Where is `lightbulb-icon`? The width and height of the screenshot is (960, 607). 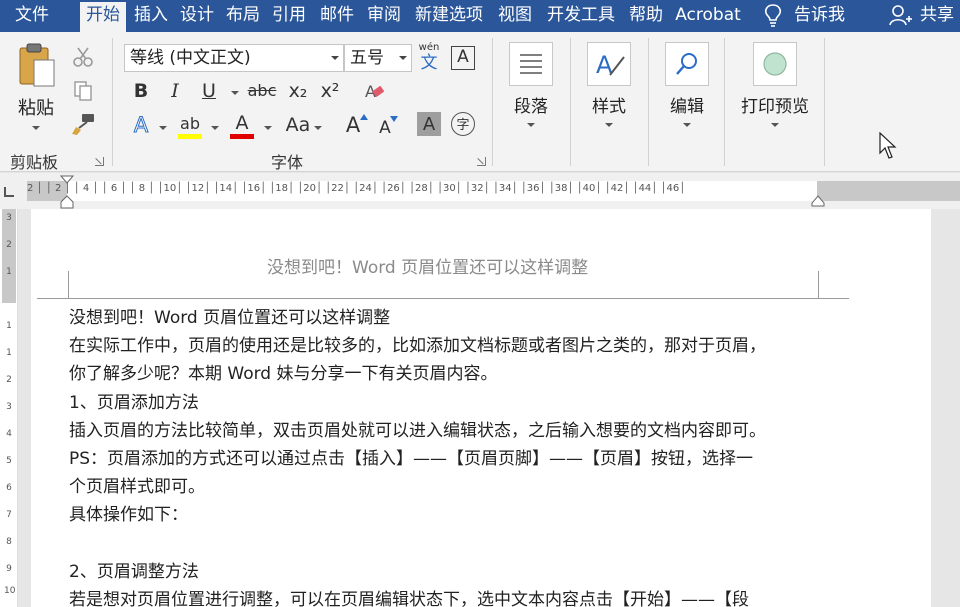
lightbulb-icon is located at coordinates (773, 15).